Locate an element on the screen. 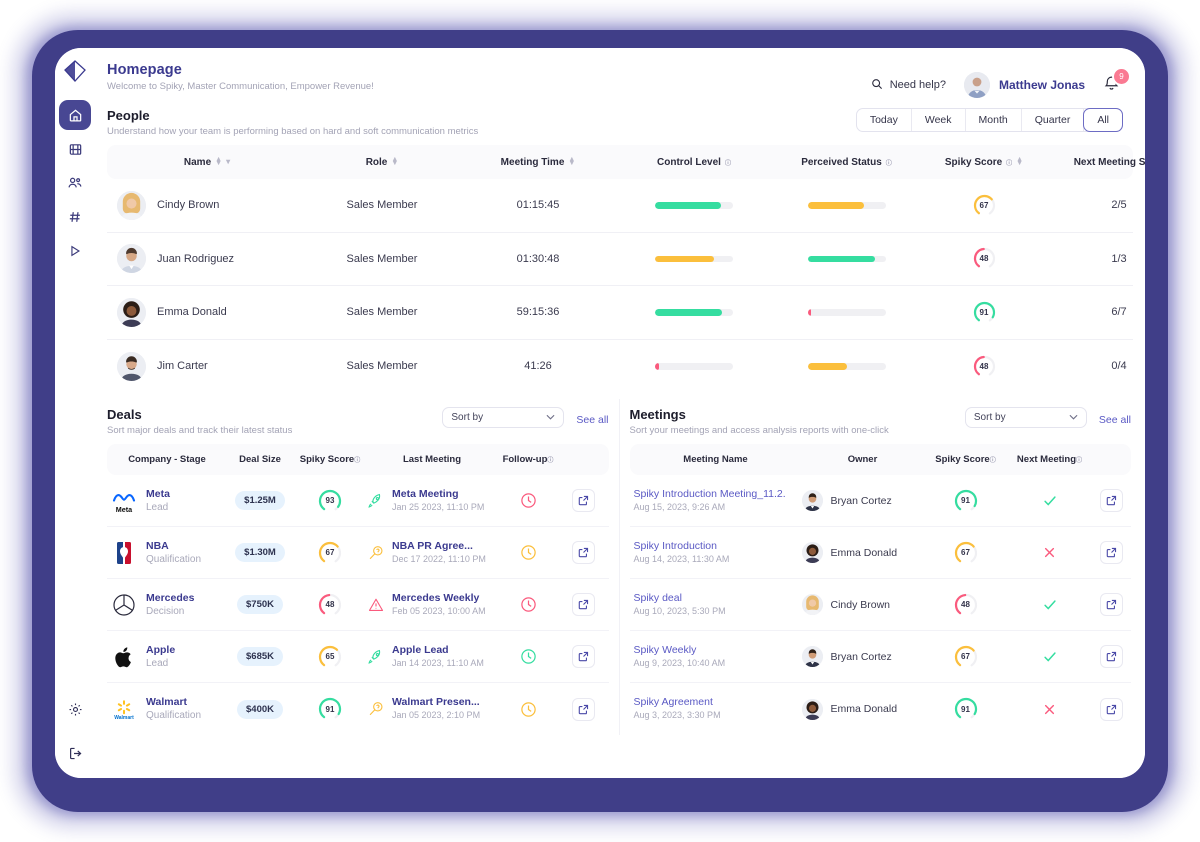  sidebar-nav is located at coordinates (75, 183).